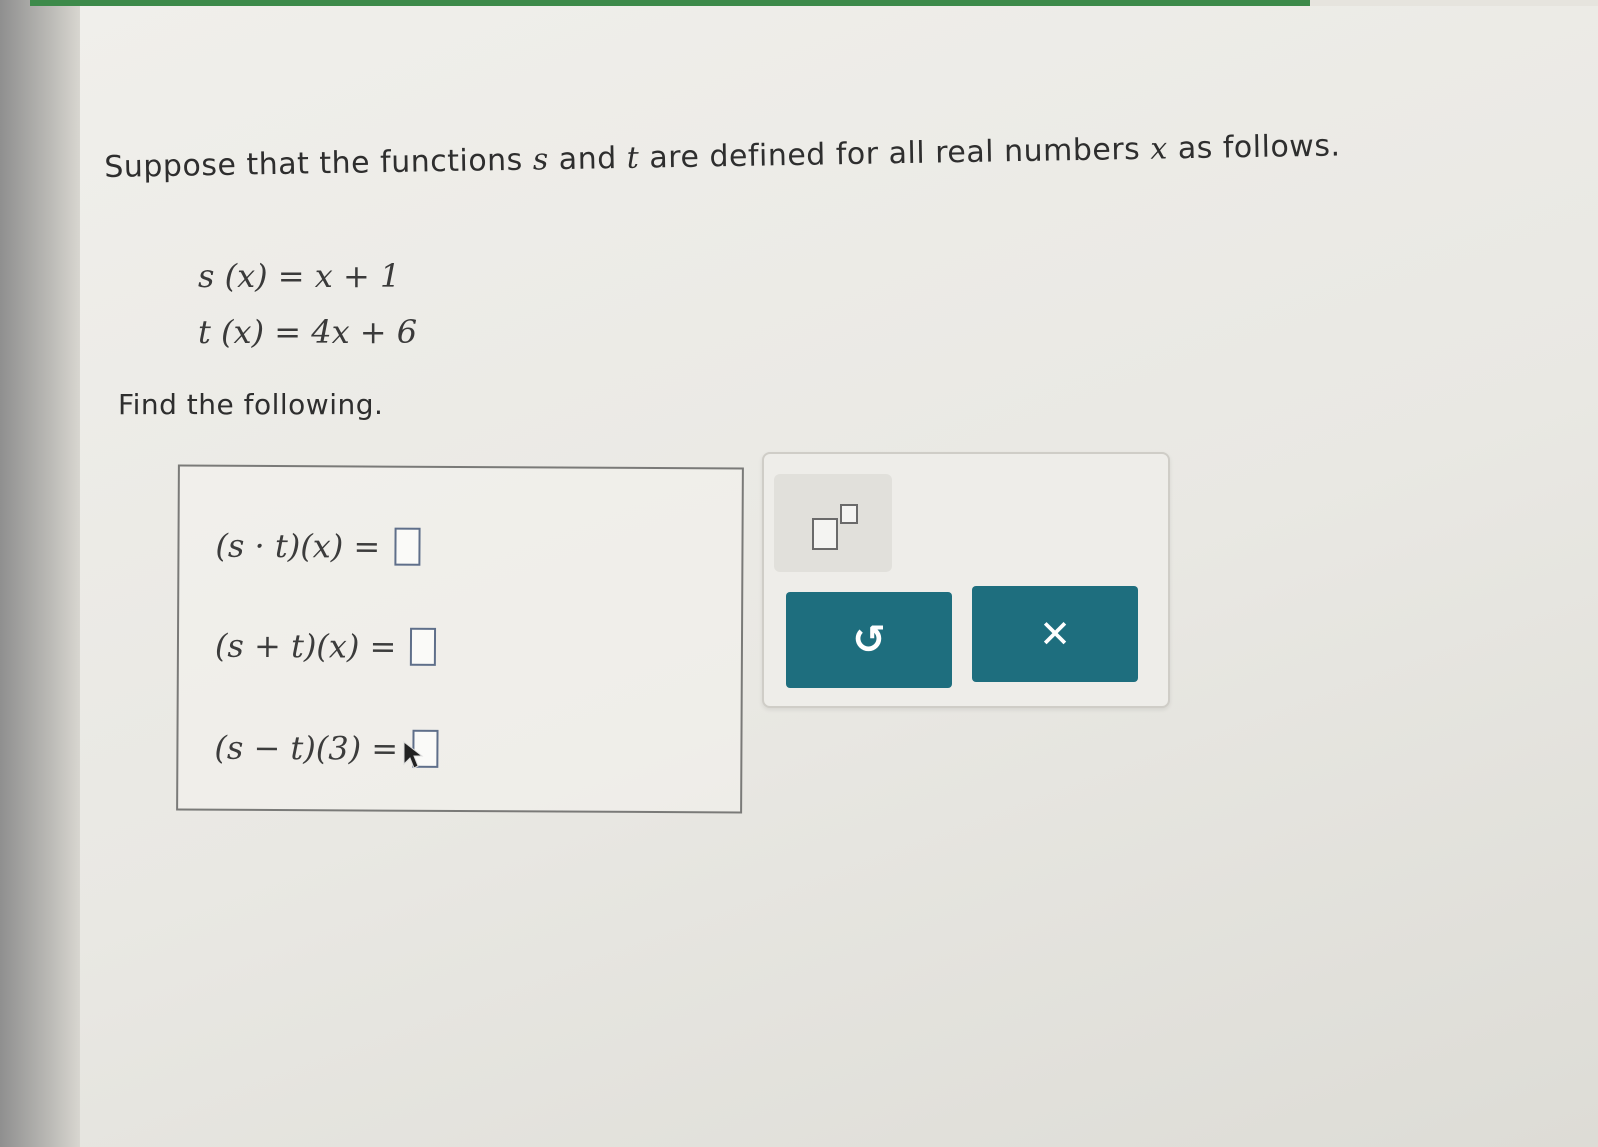  I want to click on exponent-button, so click(833, 523).